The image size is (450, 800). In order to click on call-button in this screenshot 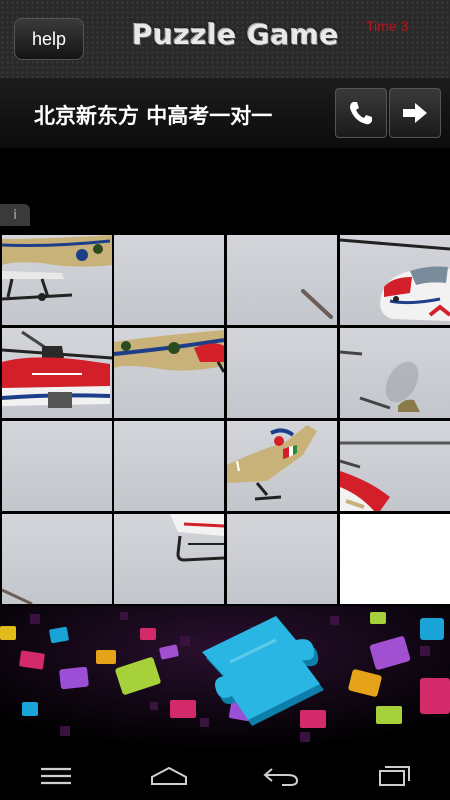, I will do `click(361, 113)`.